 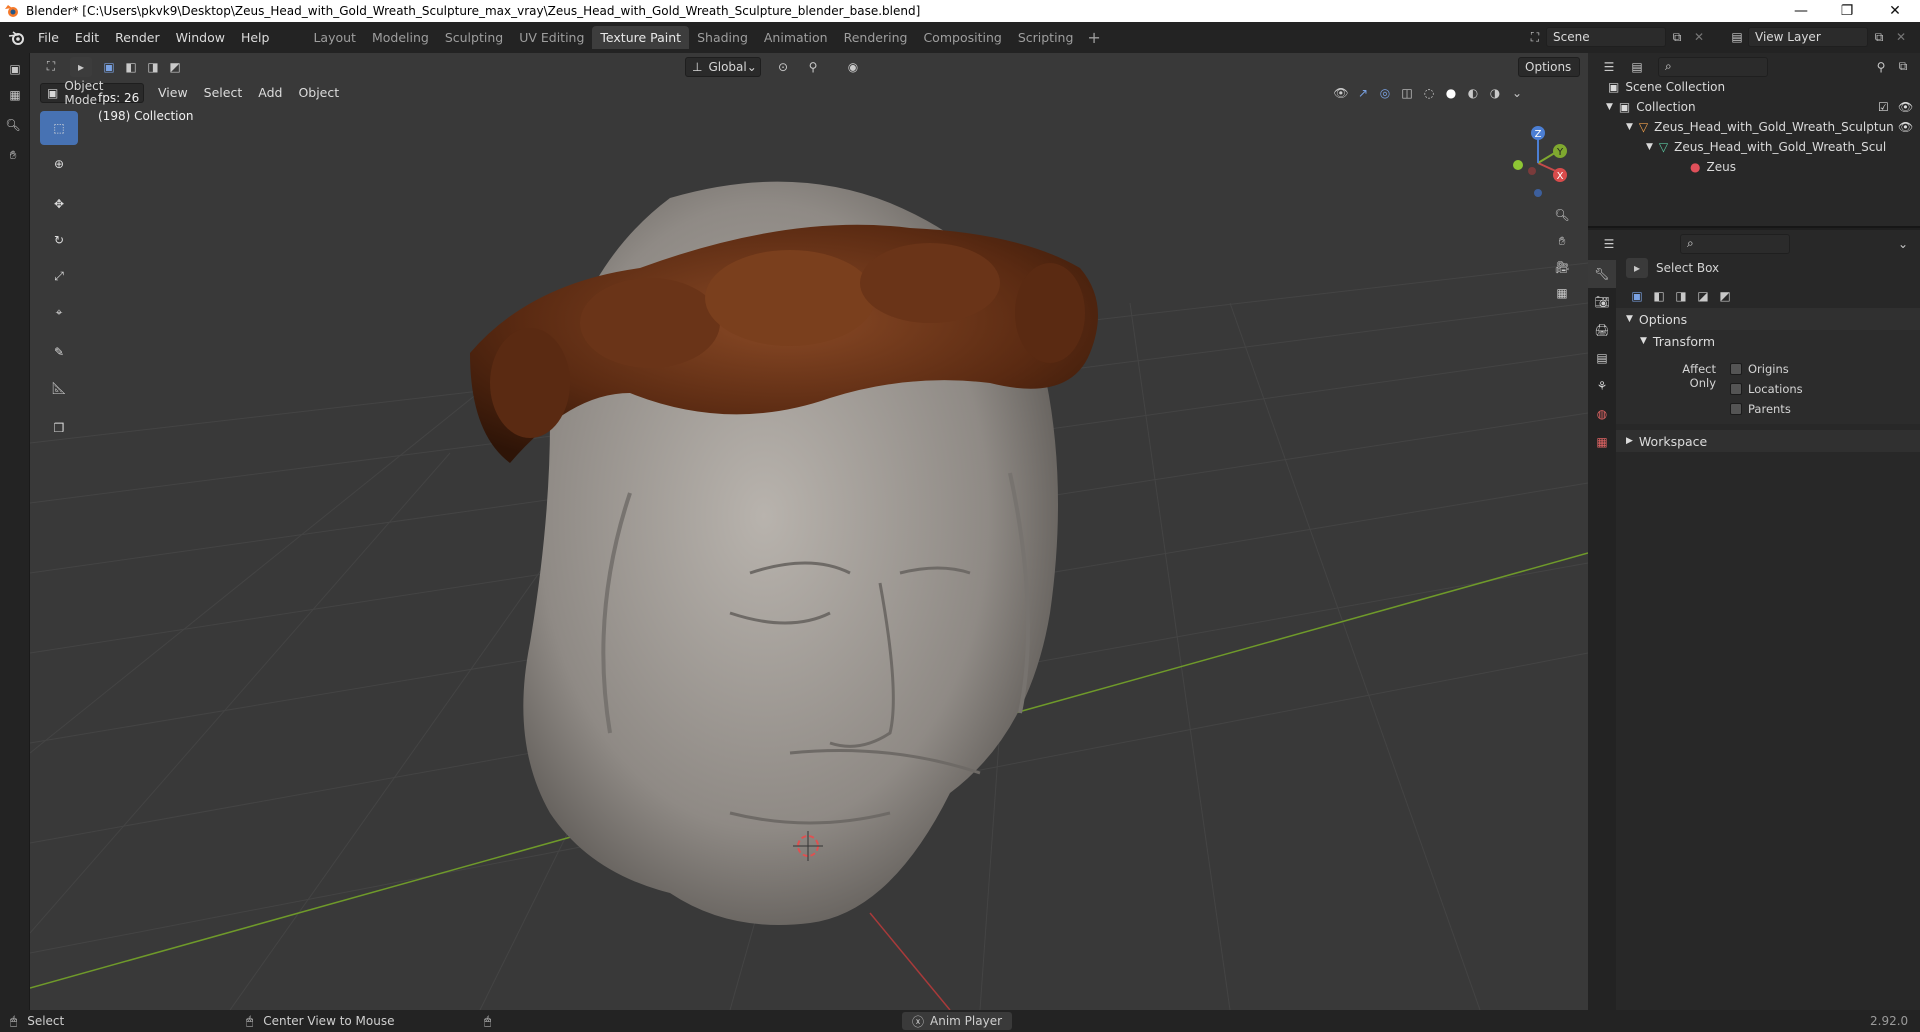 What do you see at coordinates (1538, 193) in the screenshot?
I see `neg-z-handle` at bounding box center [1538, 193].